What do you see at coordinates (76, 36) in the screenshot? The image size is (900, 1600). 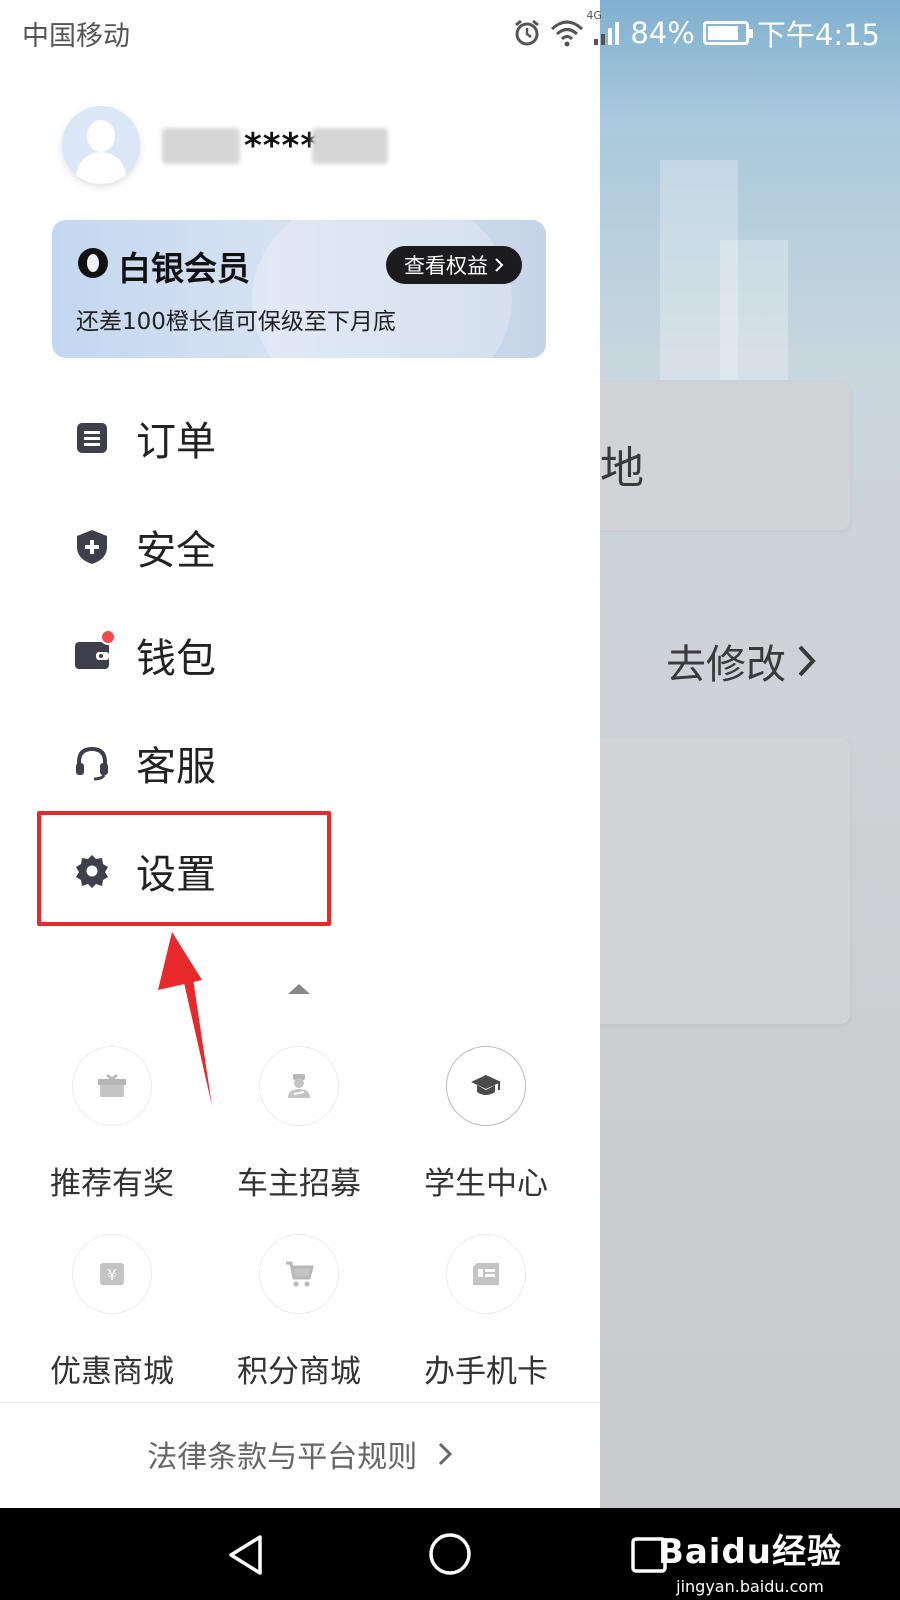 I see `carrier-name: 中国移动` at bounding box center [76, 36].